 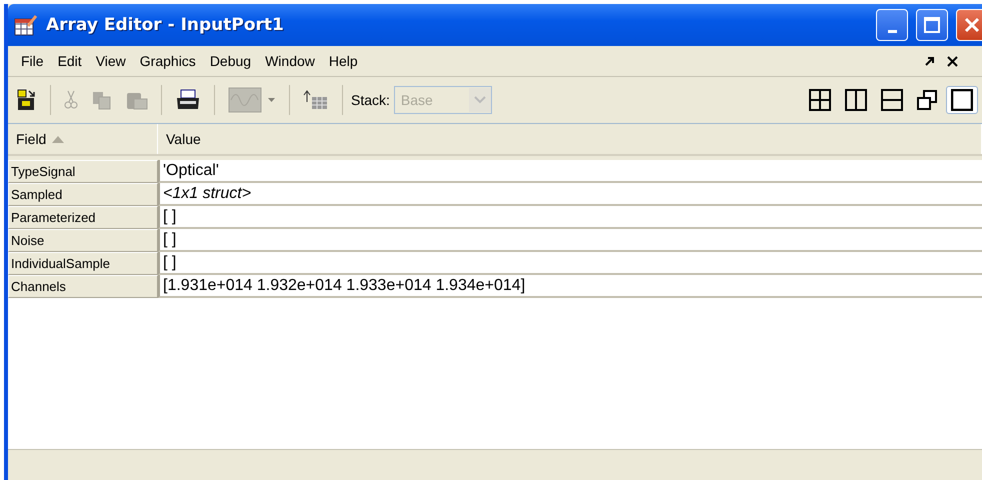 I want to click on sort-arrow-icon, so click(x=58, y=139).